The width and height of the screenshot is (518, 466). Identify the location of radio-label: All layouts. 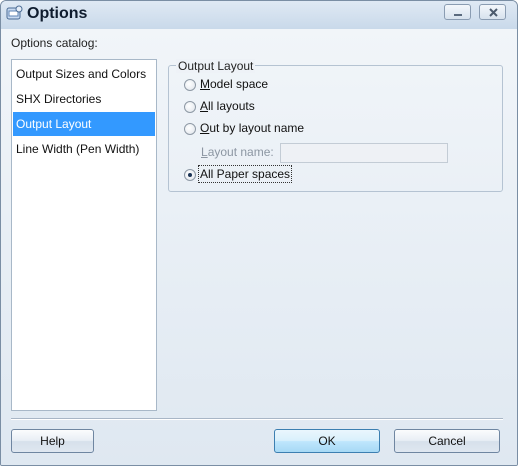
(227, 106).